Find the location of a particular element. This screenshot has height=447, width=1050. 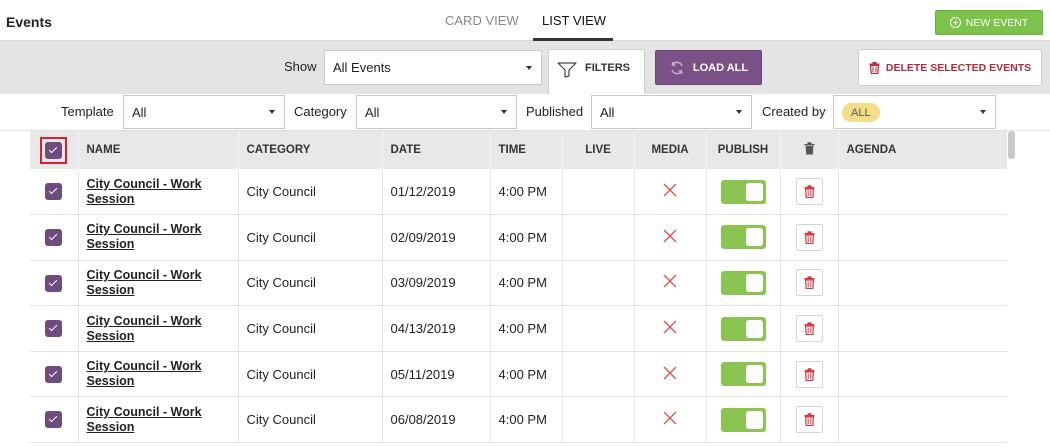

delete-selected-events-button: DELETE SELECTED EVENTS is located at coordinates (950, 67).